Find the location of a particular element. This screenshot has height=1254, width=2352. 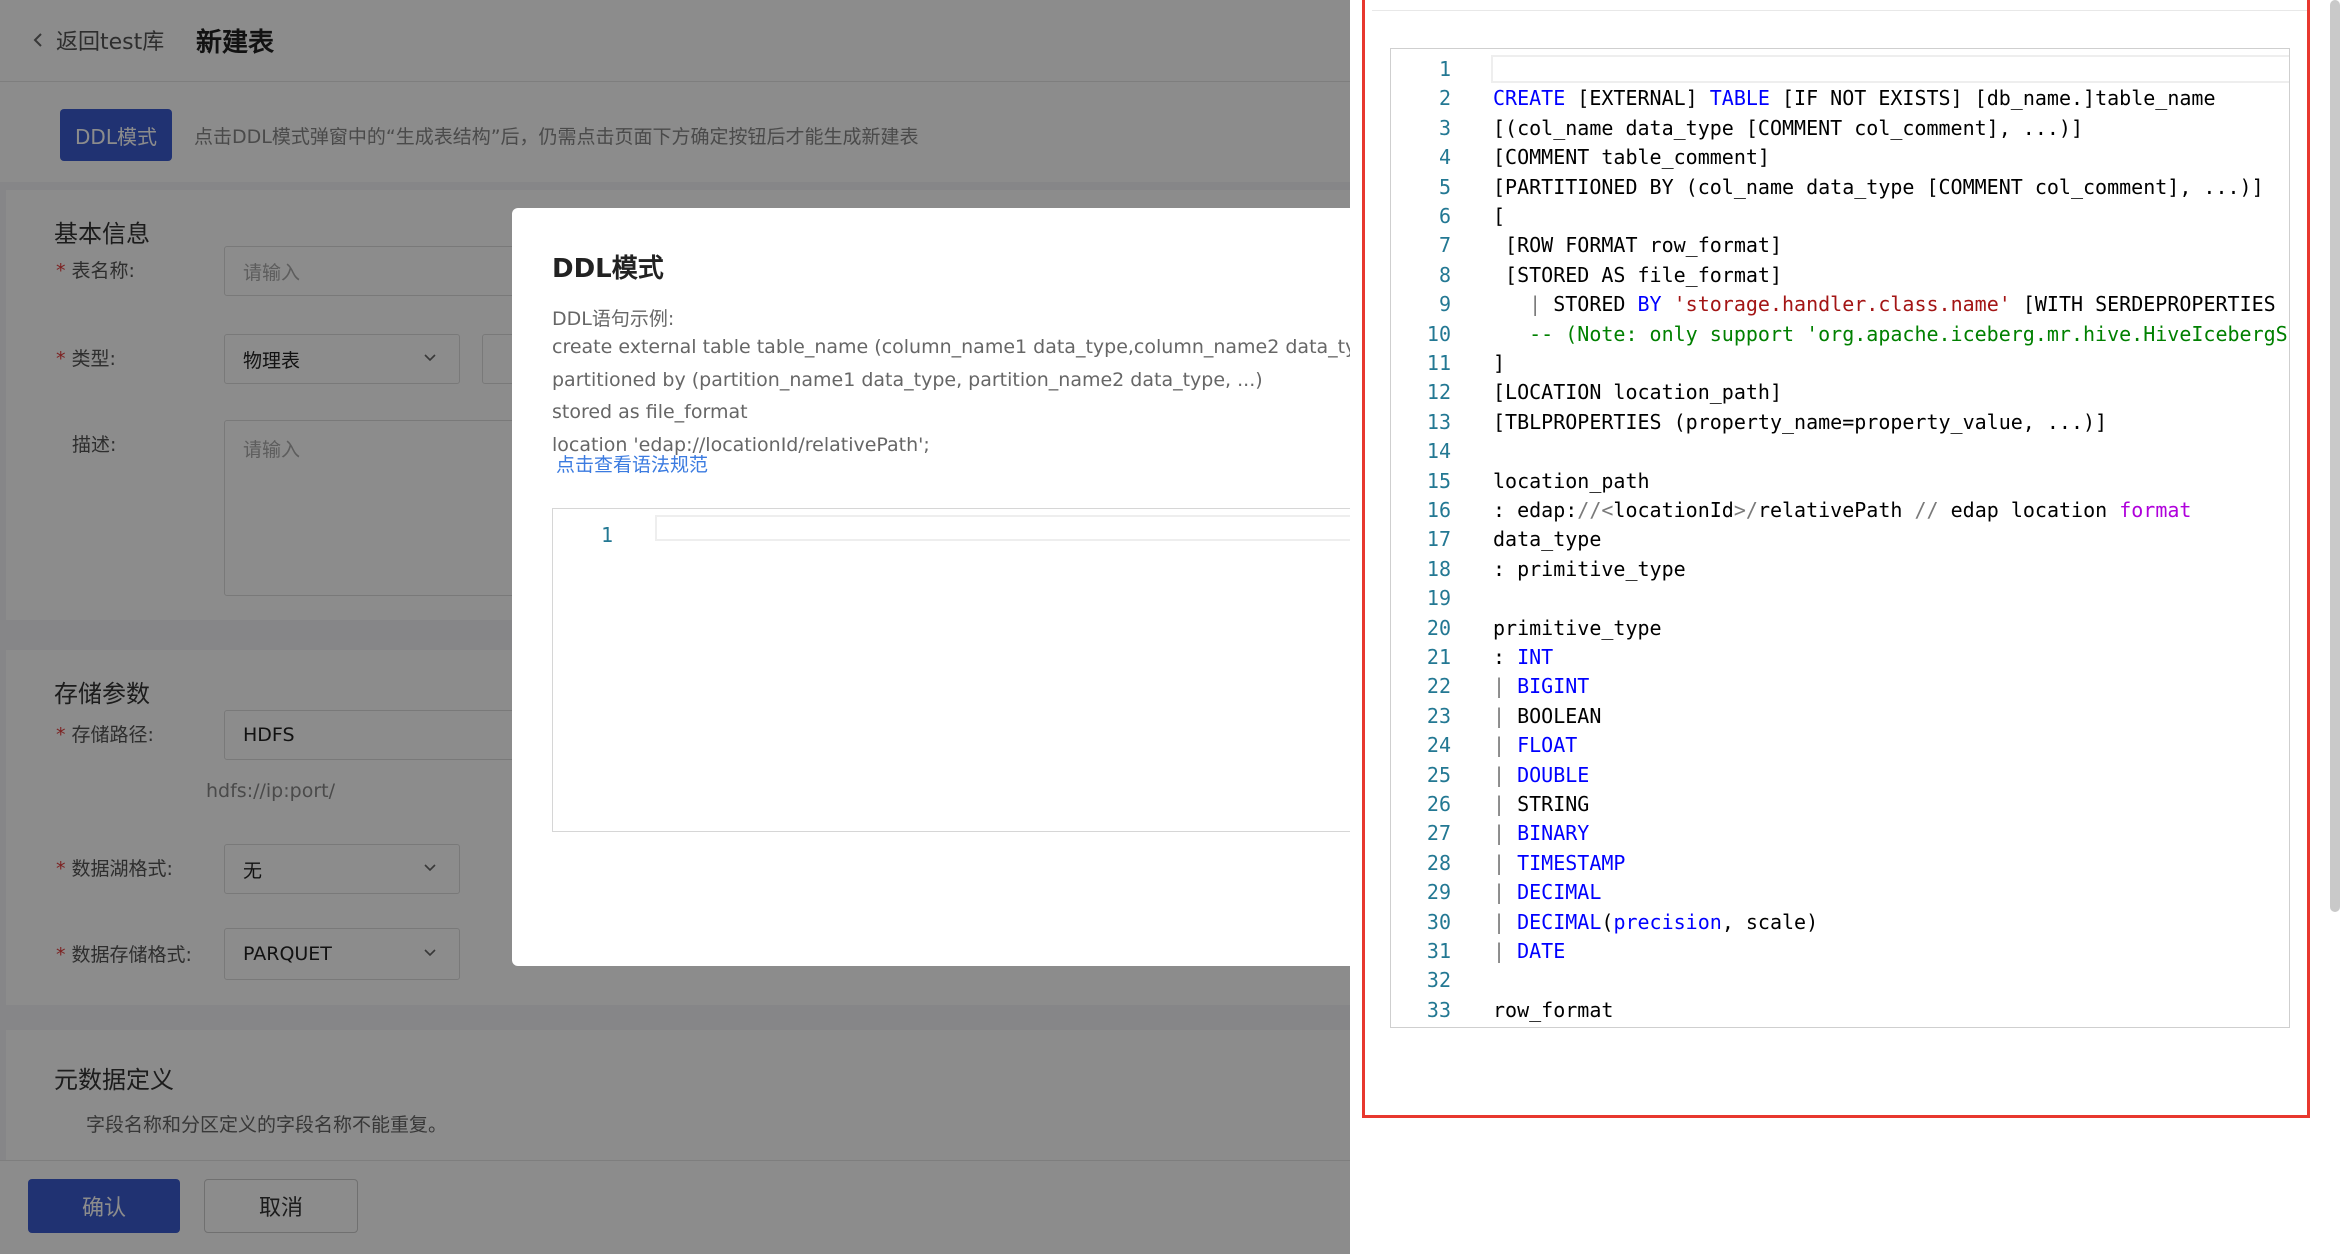

line-number: 1 is located at coordinates (1444, 69).